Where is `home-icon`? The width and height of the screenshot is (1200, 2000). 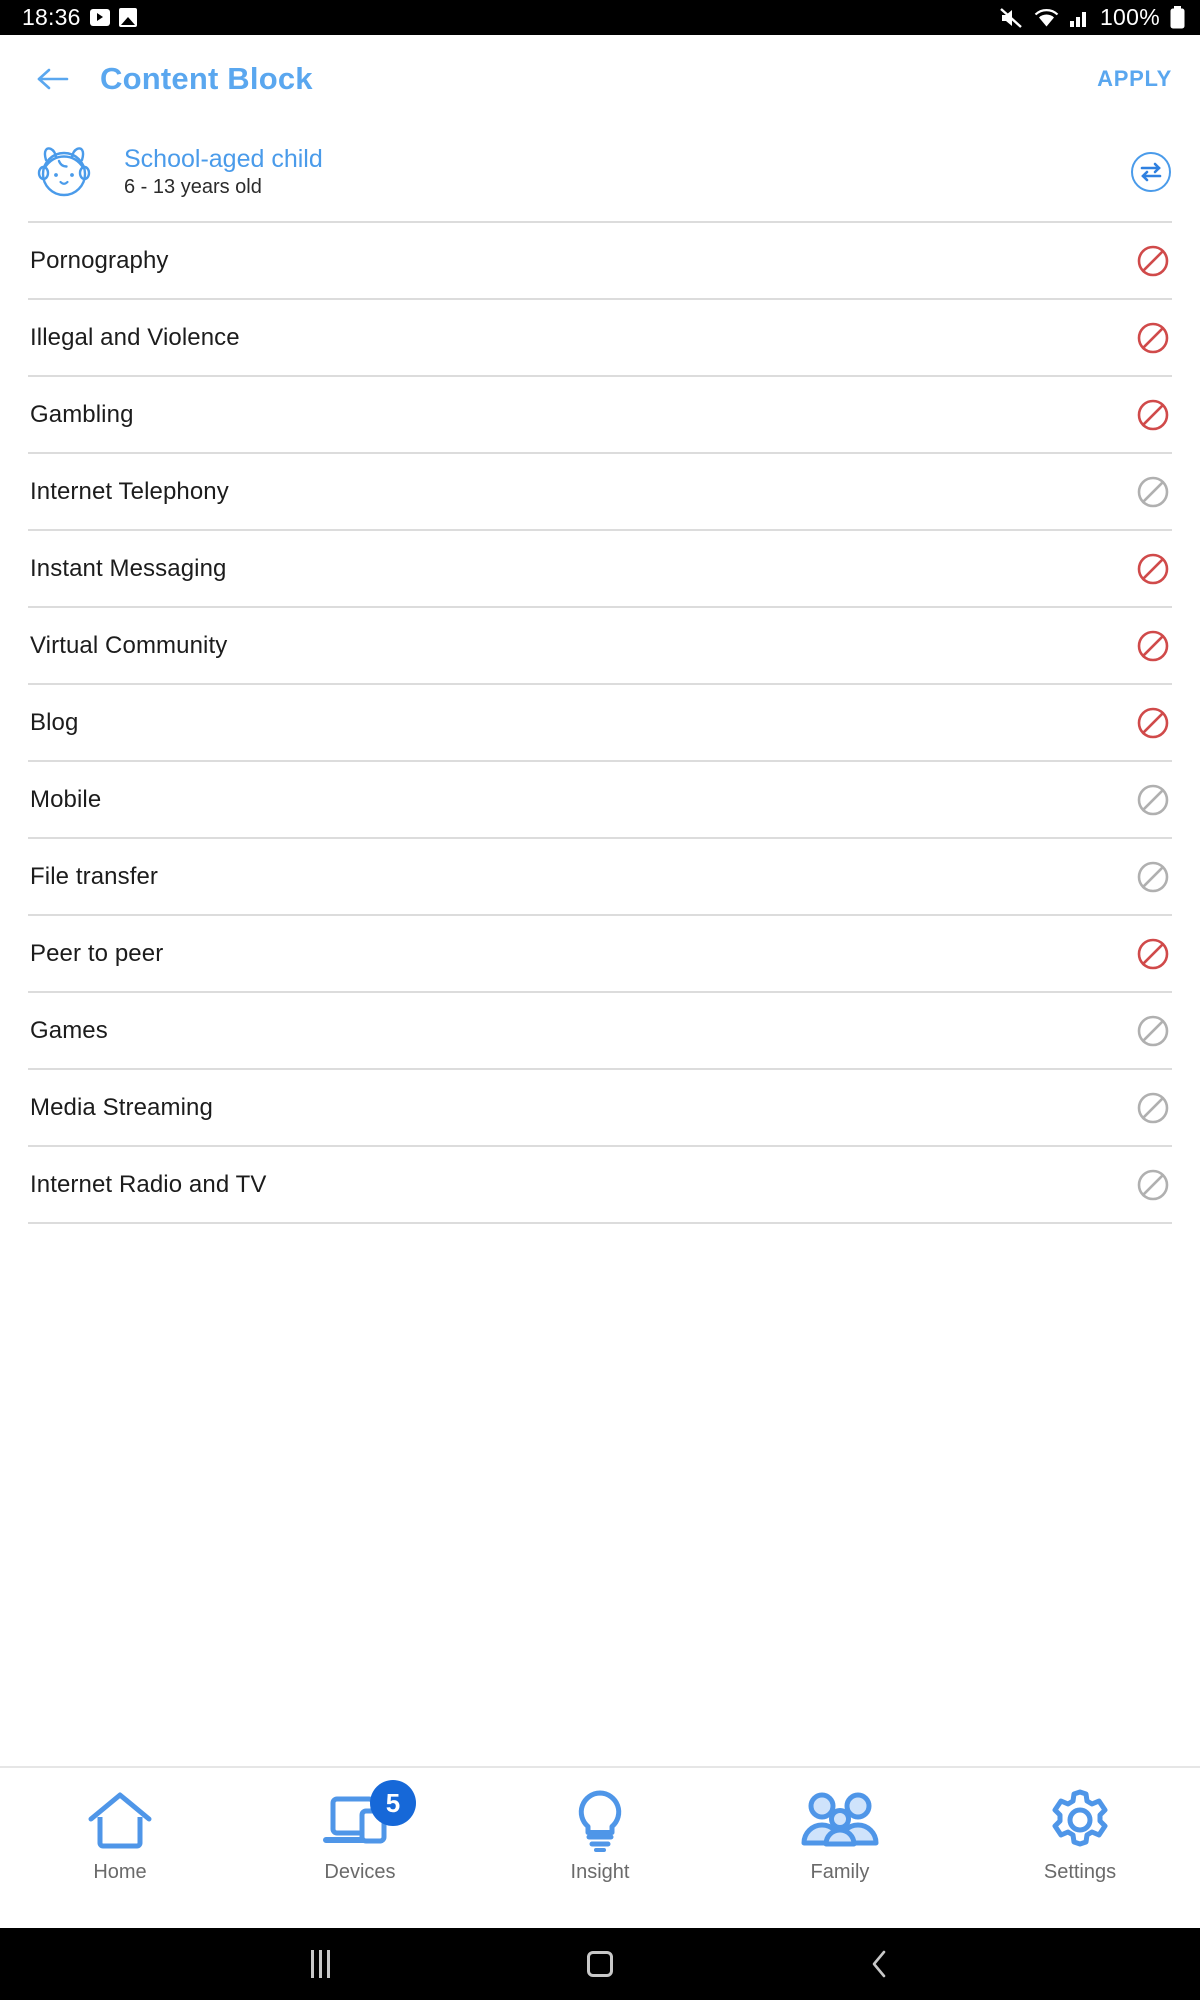 home-icon is located at coordinates (120, 1820).